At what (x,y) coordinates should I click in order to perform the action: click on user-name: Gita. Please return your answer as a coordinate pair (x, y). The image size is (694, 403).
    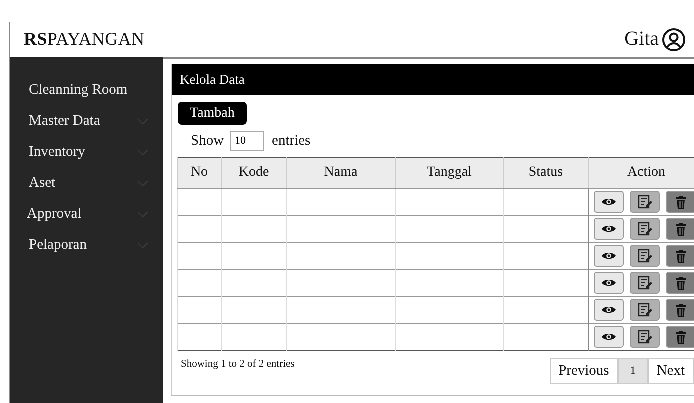
    Looking at the image, I should click on (641, 39).